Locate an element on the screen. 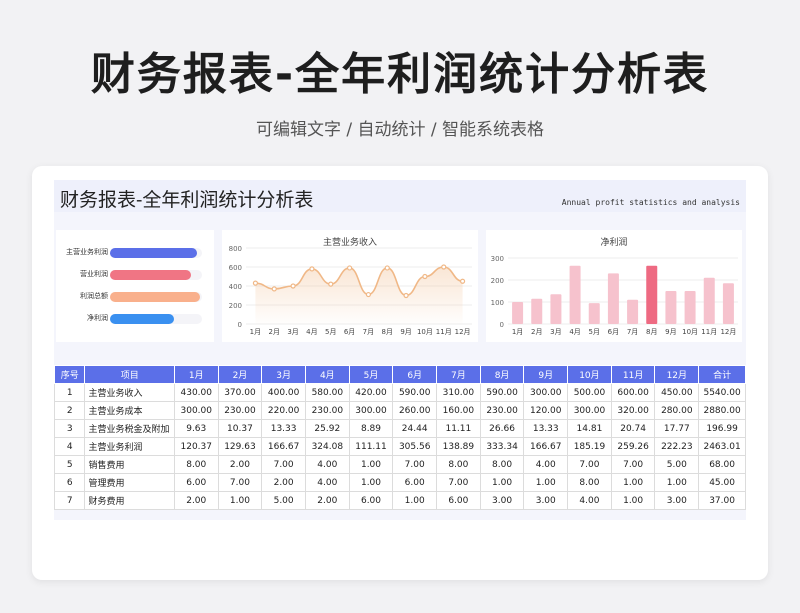 Image resolution: width=800 pixels, height=613 pixels. table-cell: 280.00 is located at coordinates (677, 410).